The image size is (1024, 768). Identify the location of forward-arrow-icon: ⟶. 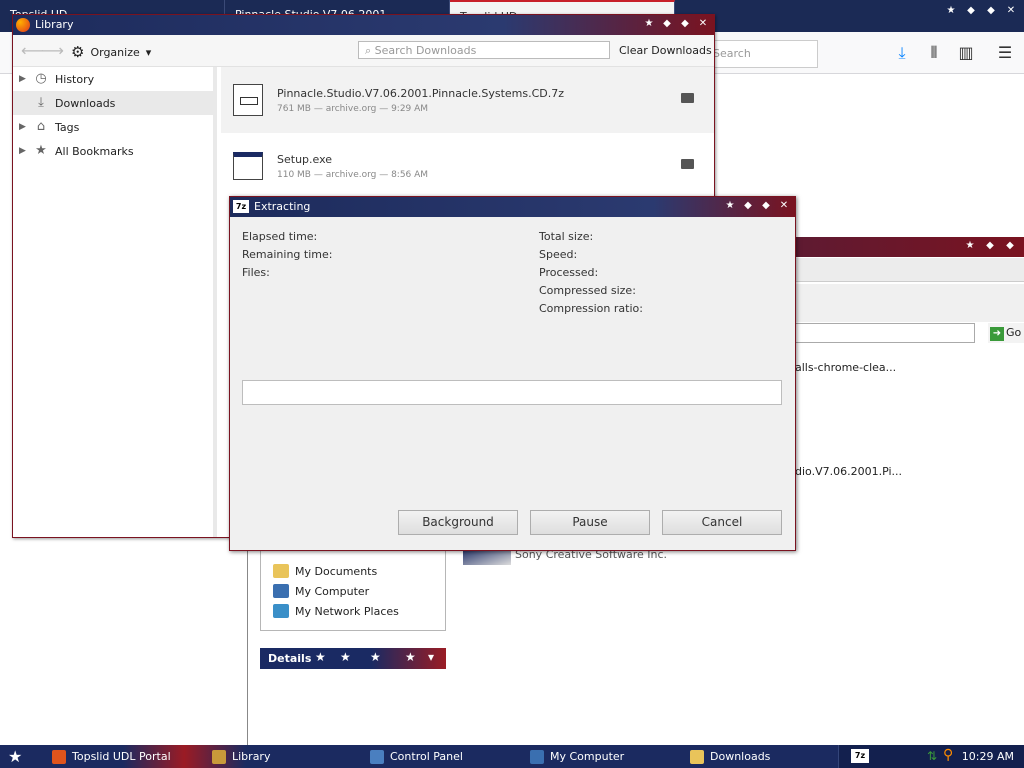
(52, 50).